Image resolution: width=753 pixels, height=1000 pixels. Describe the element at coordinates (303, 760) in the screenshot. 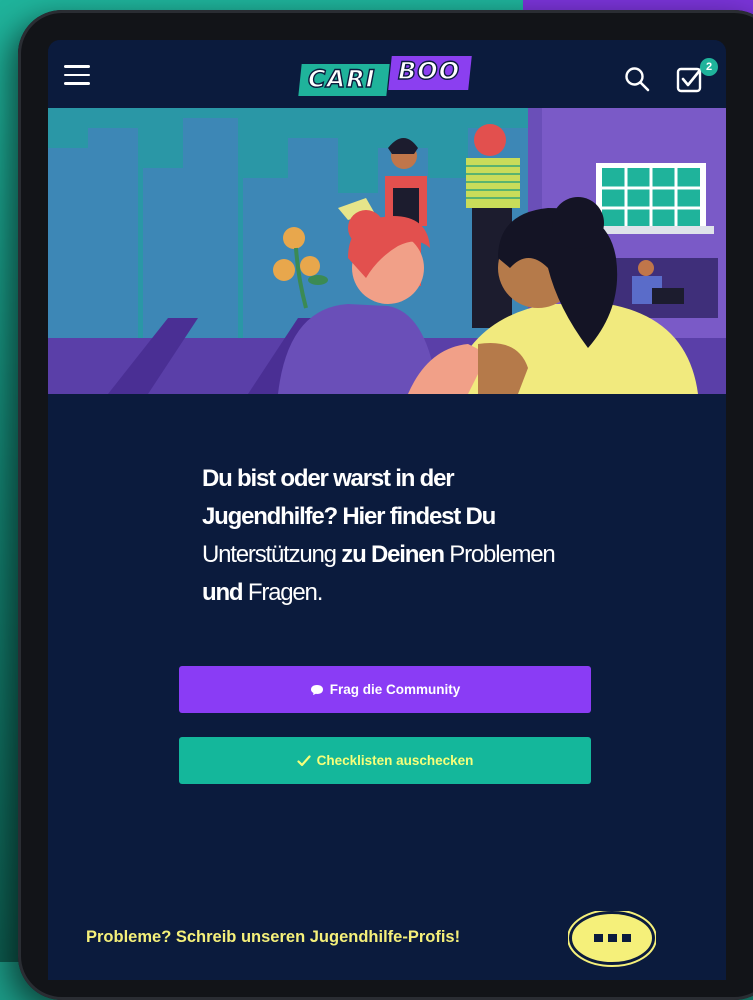

I see `checkmark-icon` at that location.